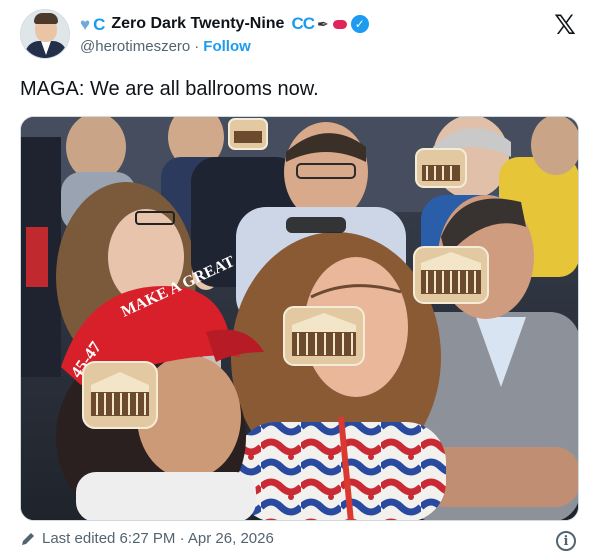  What do you see at coordinates (135, 46) in the screenshot?
I see `author-handle: @herotimeszero` at bounding box center [135, 46].